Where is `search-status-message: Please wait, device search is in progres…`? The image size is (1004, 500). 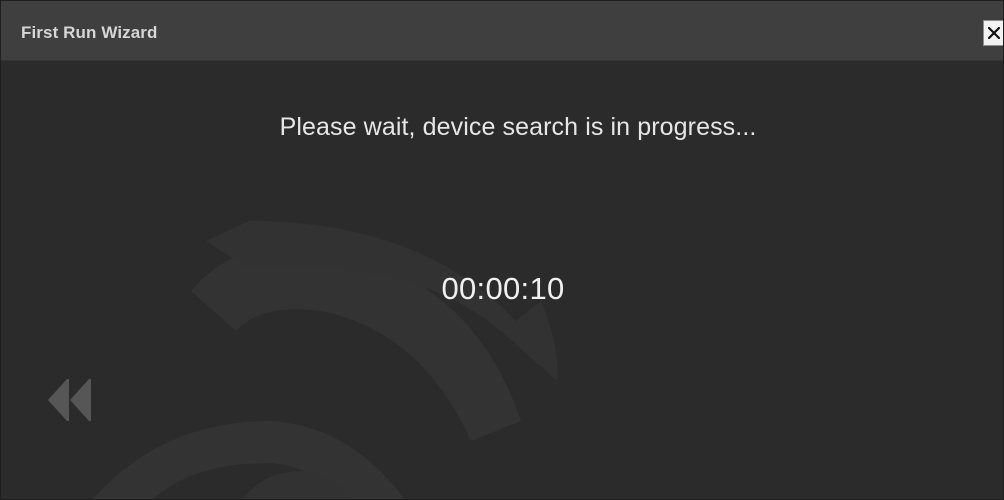 search-status-message: Please wait, device search is in progres… is located at coordinates (518, 127).